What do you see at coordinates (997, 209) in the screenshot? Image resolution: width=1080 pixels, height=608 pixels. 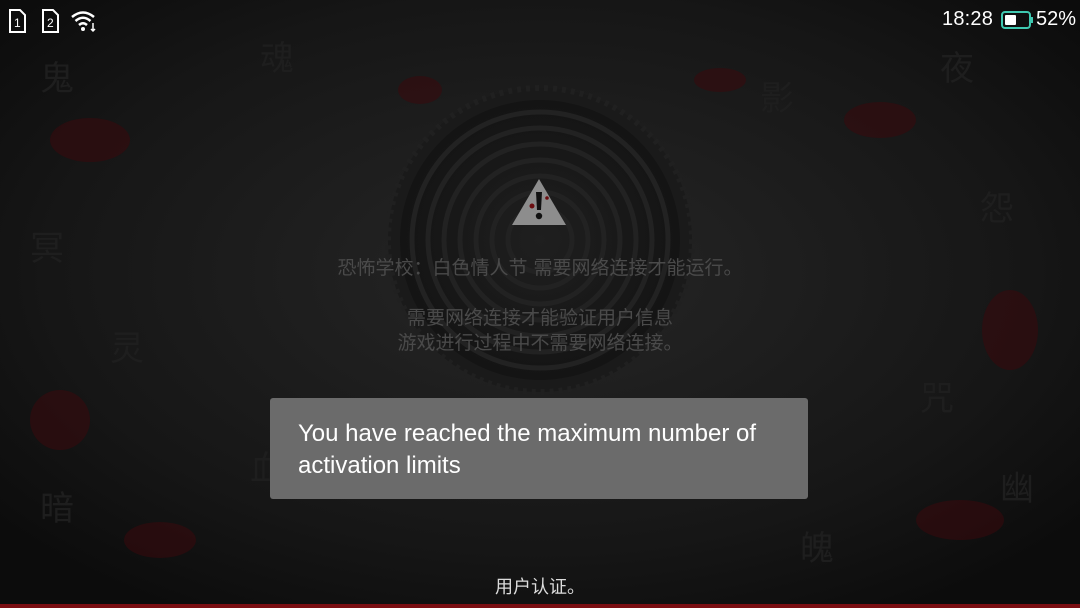 I see `svg-text: 怨` at bounding box center [997, 209].